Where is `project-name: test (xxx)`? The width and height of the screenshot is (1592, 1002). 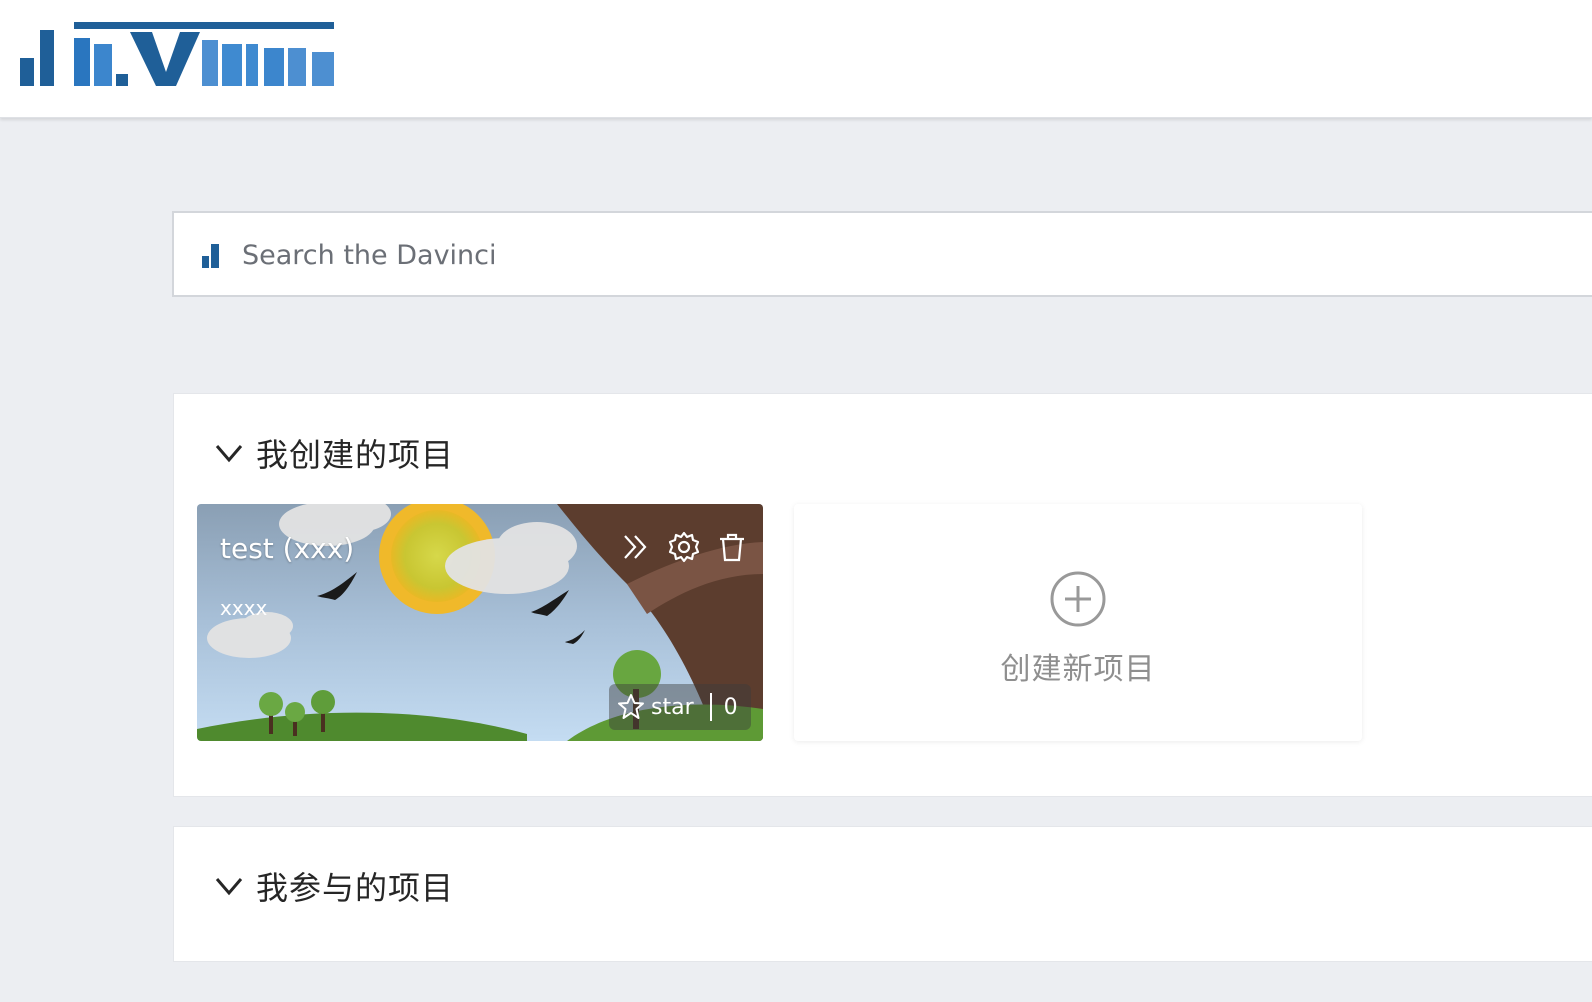 project-name: test (xxx) is located at coordinates (287, 548).